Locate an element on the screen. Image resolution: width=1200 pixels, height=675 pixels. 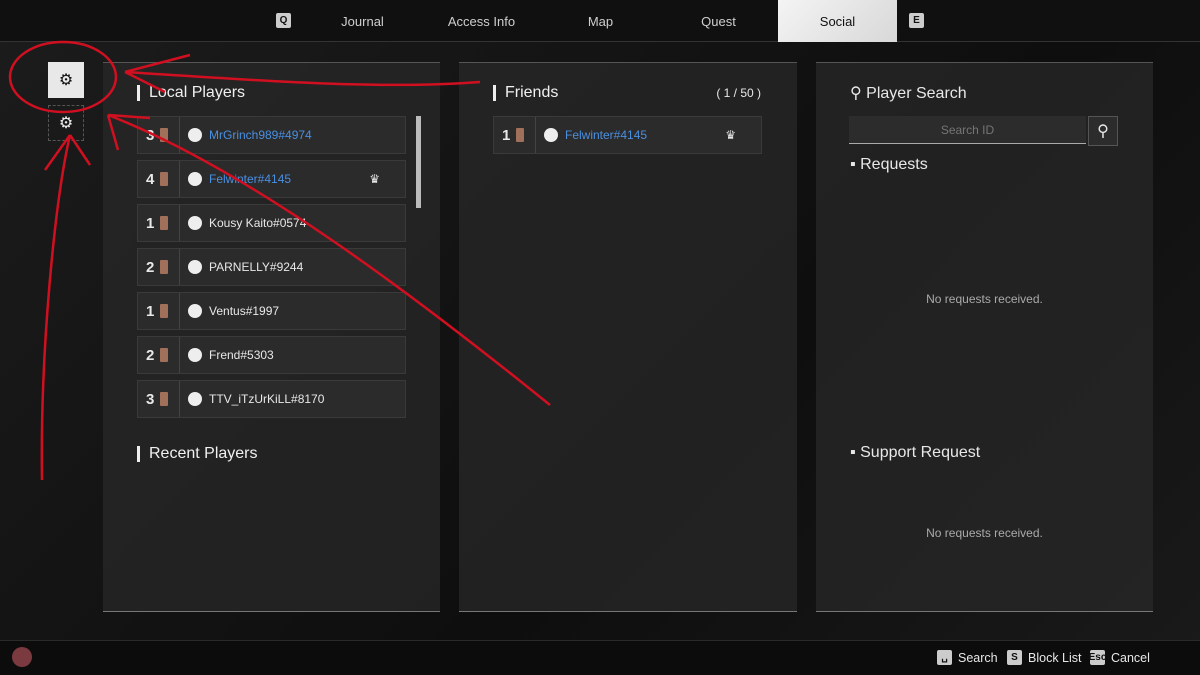
annotation-arrow-up is located at coordinates (66, 307).